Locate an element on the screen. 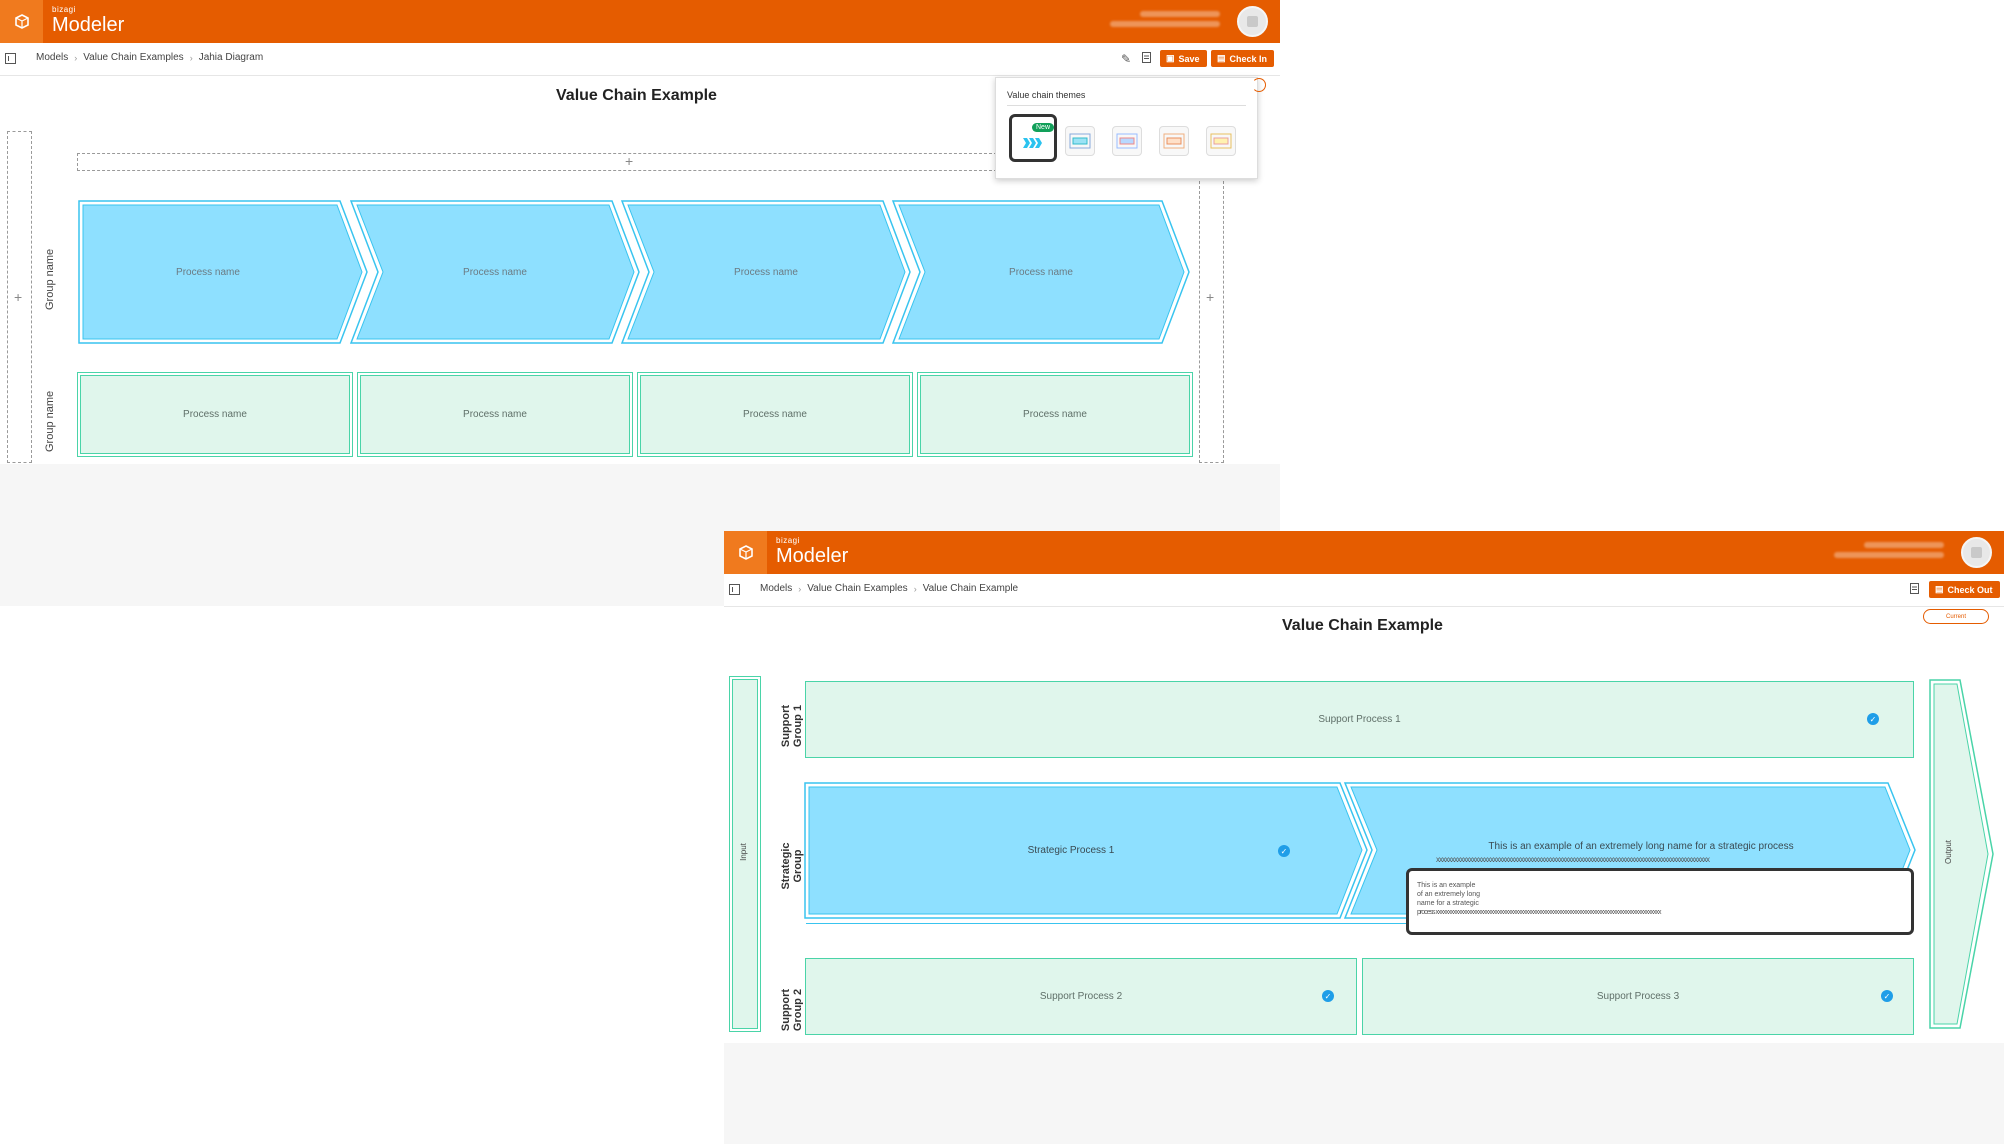 The width and height of the screenshot is (2004, 1144). save-icon: ▣ is located at coordinates (1170, 58).